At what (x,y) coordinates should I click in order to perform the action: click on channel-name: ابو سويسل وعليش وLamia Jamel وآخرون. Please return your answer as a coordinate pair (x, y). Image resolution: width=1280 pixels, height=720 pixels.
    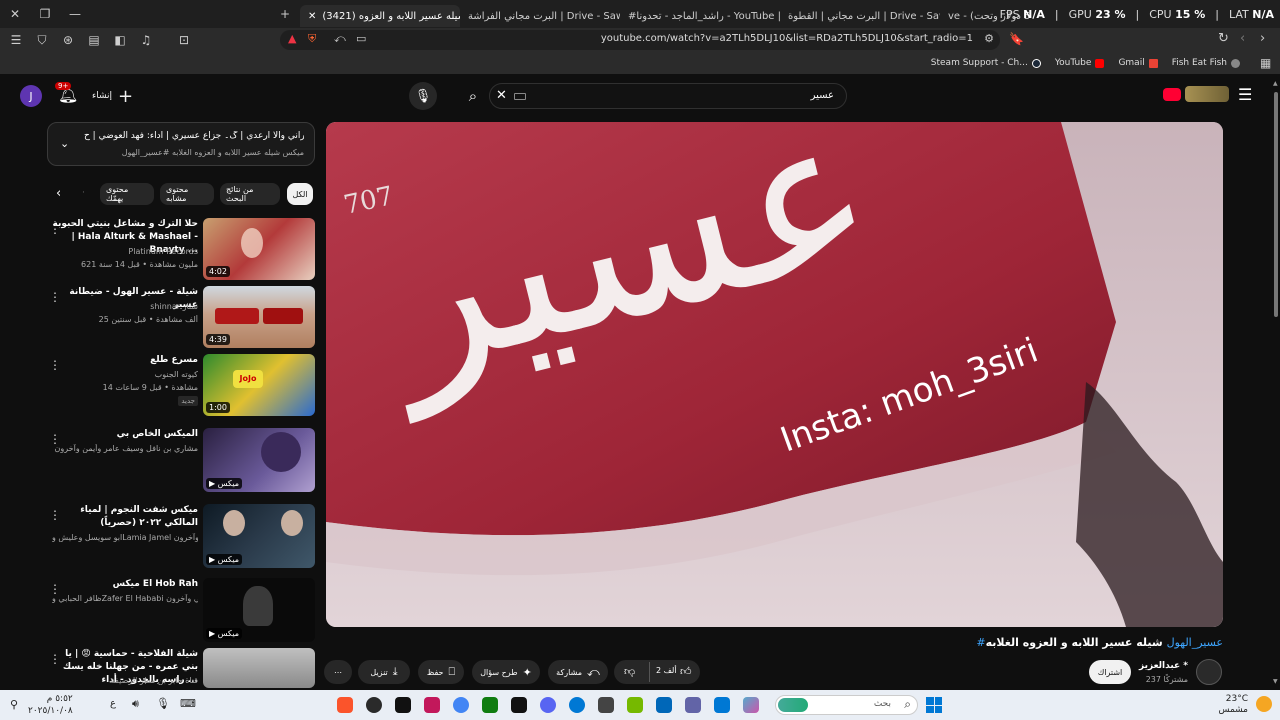
    Looking at the image, I should click on (125, 537).